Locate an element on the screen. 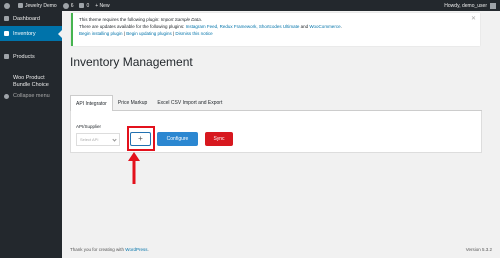 This screenshot has height=258, width=500. dashboard-icon is located at coordinates (6, 18).